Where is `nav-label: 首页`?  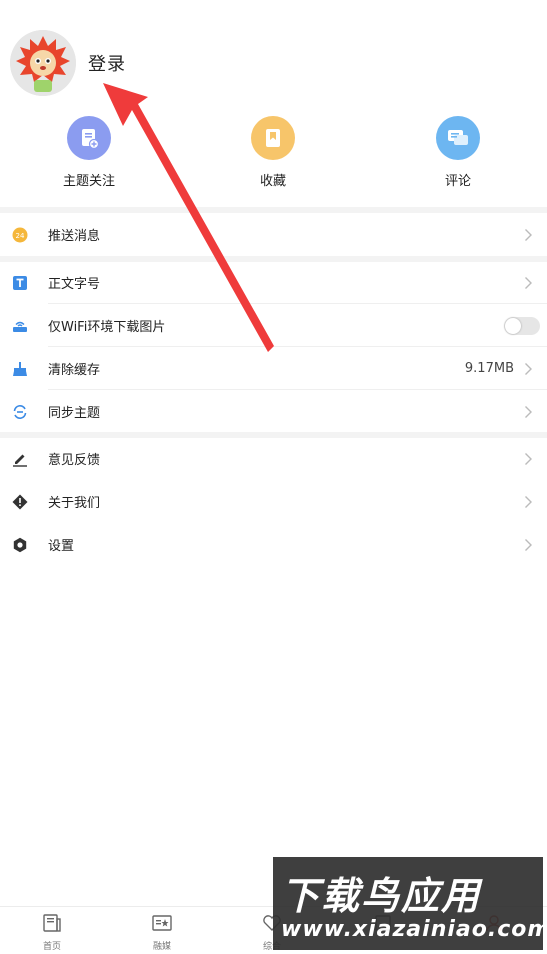
nav-label: 首页 is located at coordinates (51, 947).